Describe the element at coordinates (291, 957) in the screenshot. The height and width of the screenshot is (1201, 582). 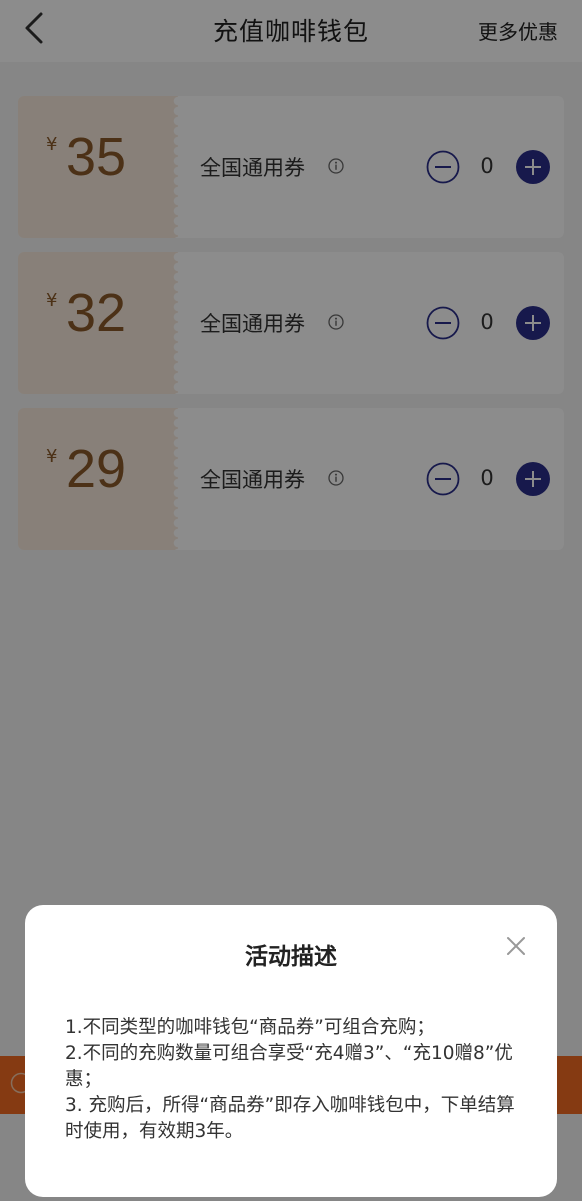
I see `modal-title: 活动描述` at that location.